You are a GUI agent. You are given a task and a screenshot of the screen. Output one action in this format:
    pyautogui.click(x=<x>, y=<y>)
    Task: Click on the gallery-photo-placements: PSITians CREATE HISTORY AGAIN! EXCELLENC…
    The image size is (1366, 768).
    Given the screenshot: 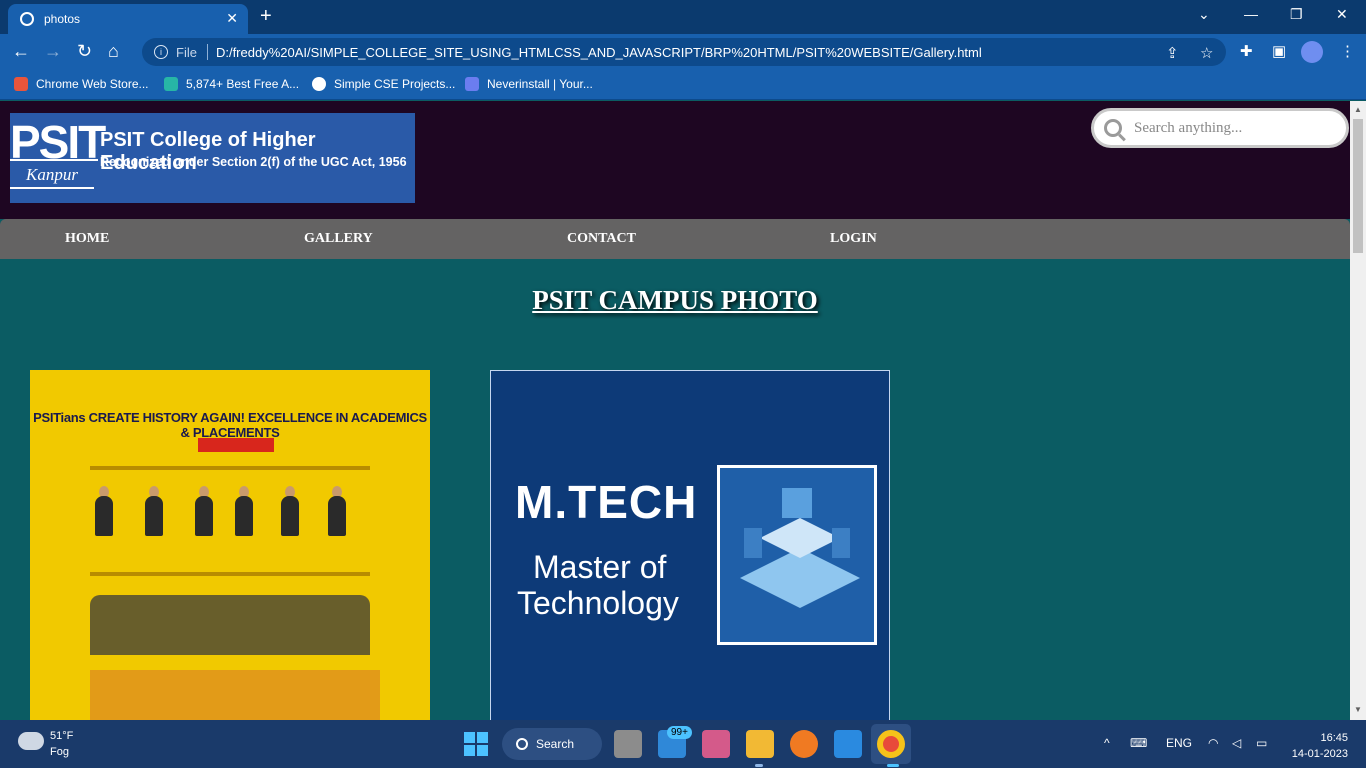 What is the action you would take?
    pyautogui.click(x=230, y=545)
    